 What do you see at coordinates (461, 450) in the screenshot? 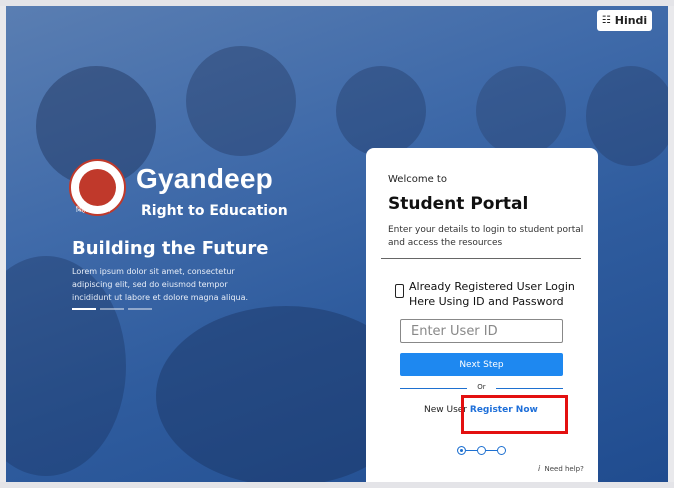
I see `step-1-dot` at bounding box center [461, 450].